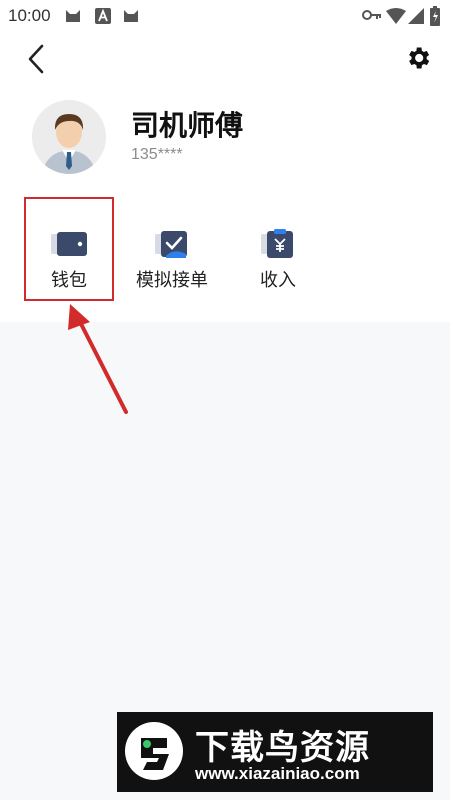 This screenshot has width=450, height=800. I want to click on status-bar: 10:00, so click(225, 16).